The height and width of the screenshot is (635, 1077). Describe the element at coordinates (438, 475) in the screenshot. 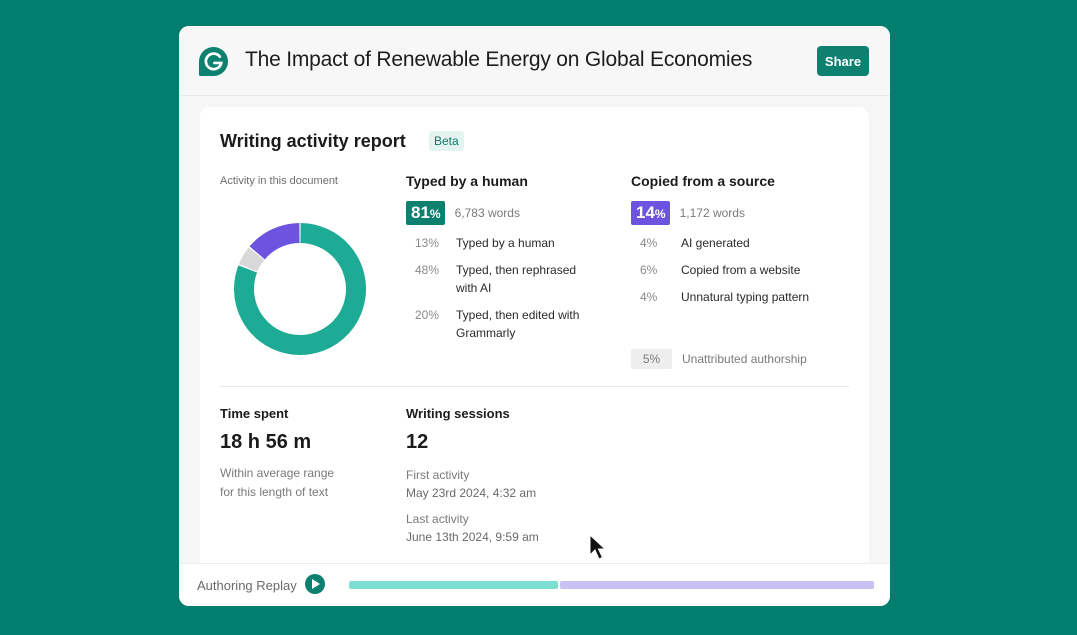

I see `first-activity-label: First activity` at that location.